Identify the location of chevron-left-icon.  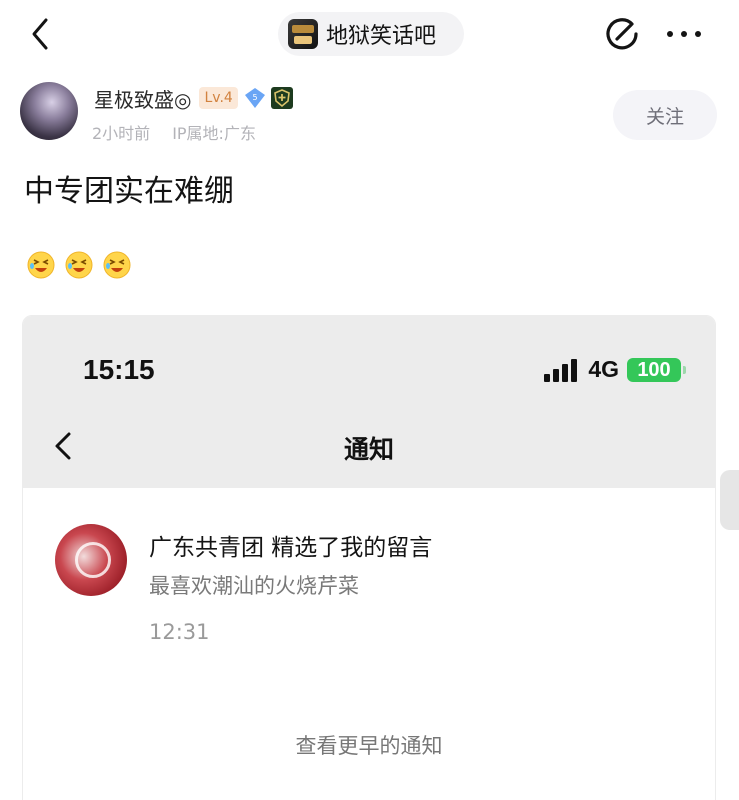
(40, 34).